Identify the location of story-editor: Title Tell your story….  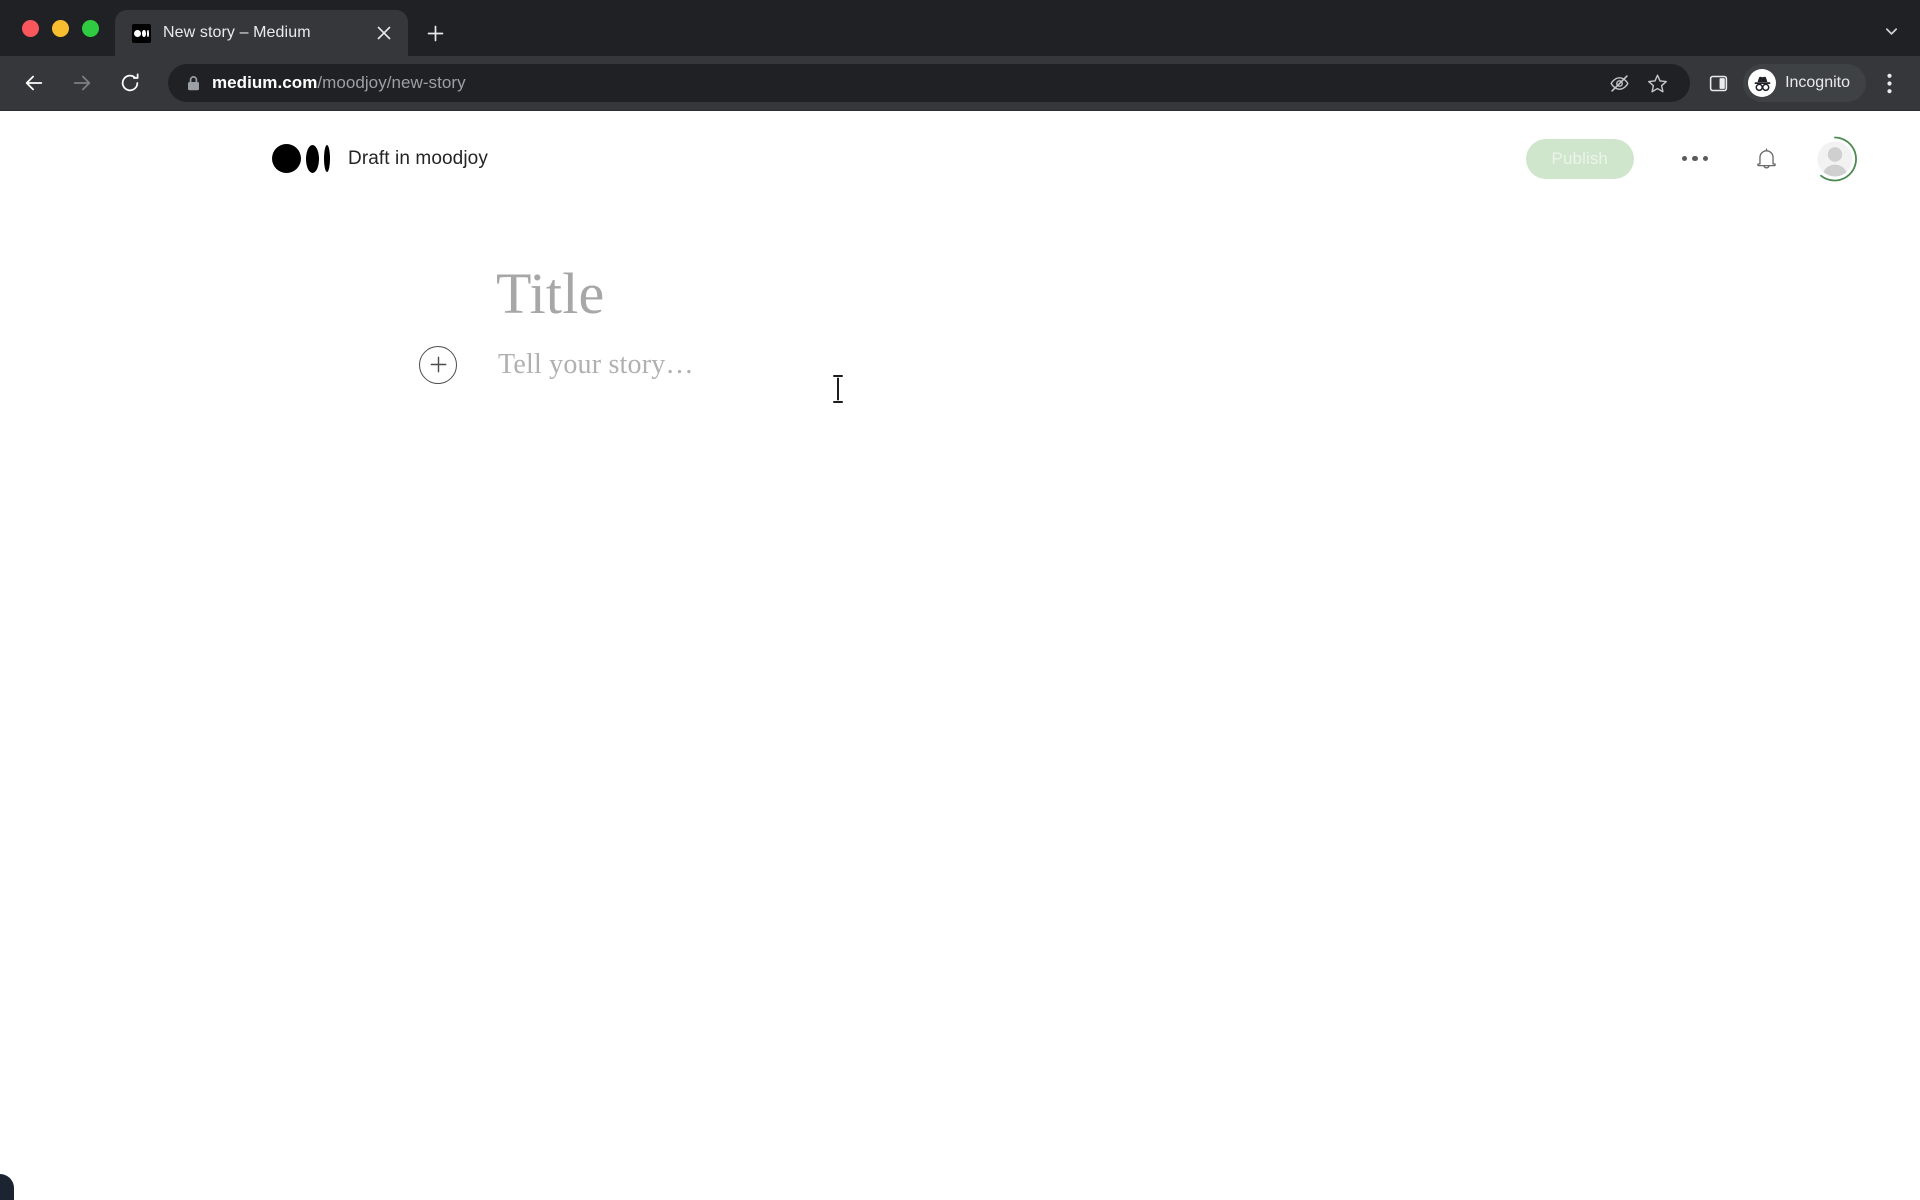
(960, 295).